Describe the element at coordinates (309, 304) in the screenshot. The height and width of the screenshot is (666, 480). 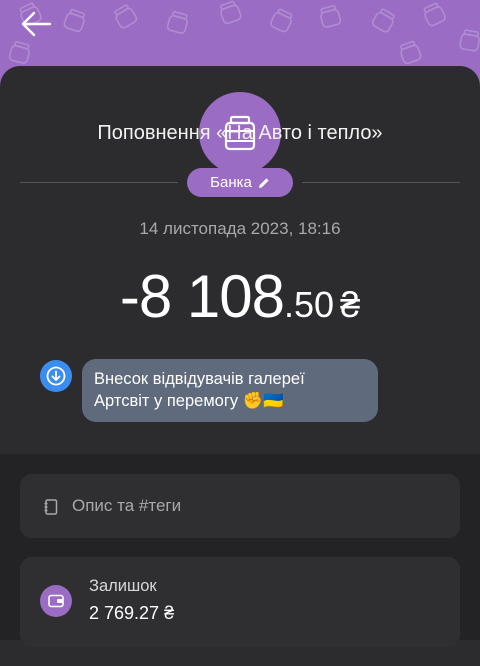
I see `amount-decimal: .50` at that location.